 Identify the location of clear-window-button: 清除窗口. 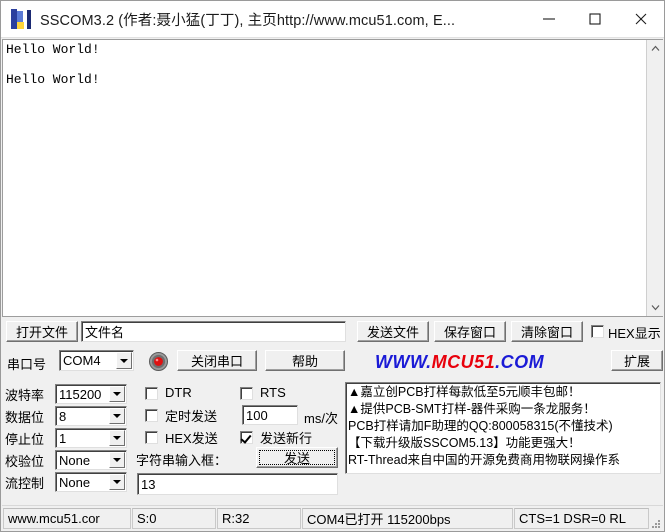
(547, 331).